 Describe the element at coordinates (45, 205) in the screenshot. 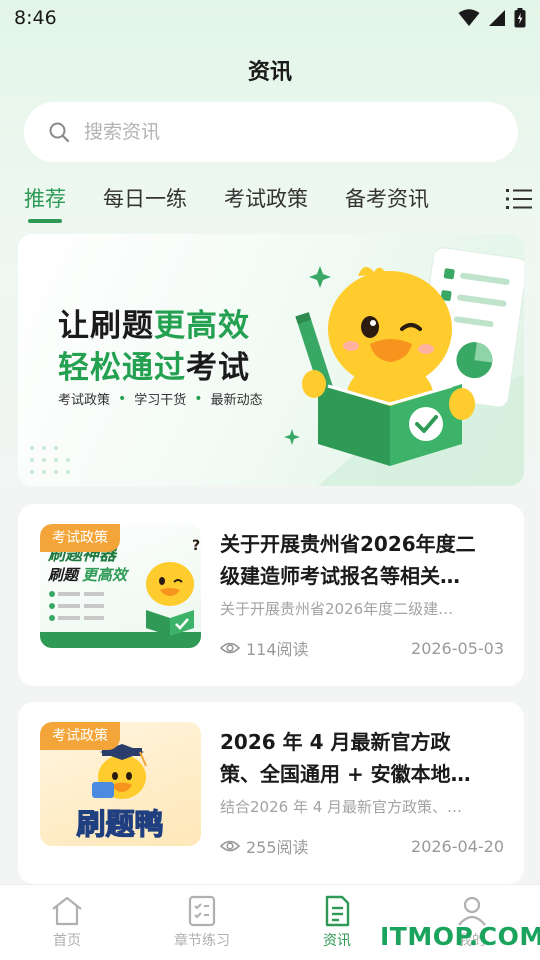

I see `tab-recommended: 推荐` at that location.